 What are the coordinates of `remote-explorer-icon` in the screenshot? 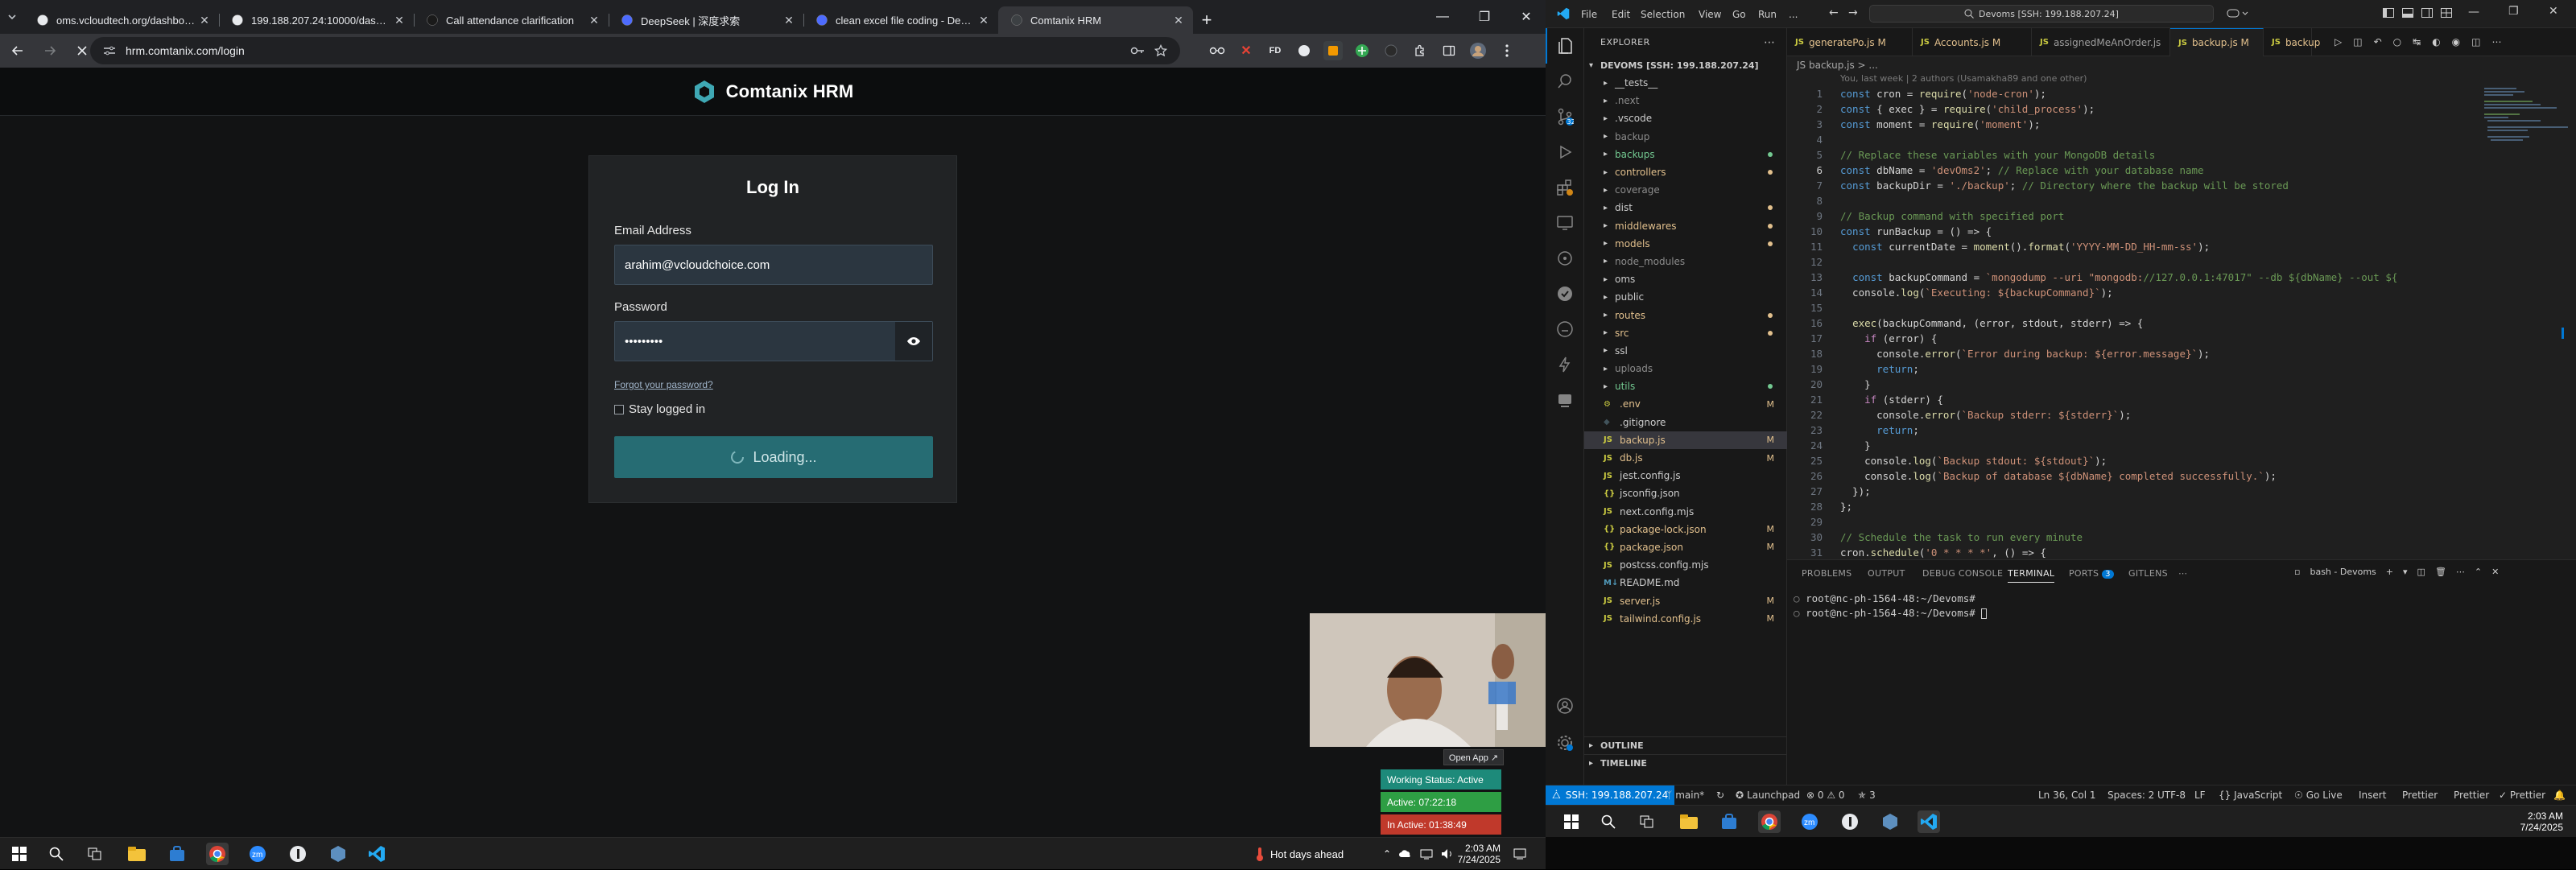 It's located at (1565, 223).